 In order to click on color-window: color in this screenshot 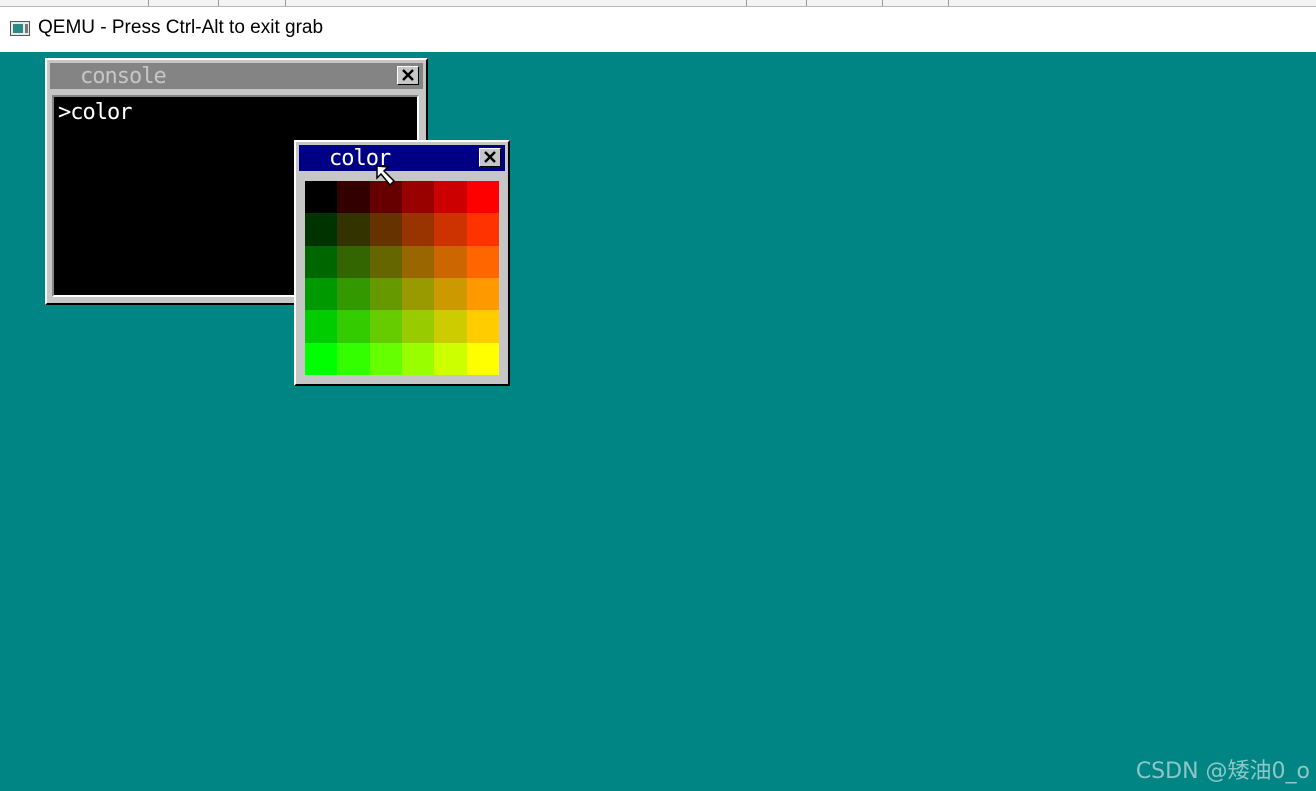, I will do `click(402, 263)`.